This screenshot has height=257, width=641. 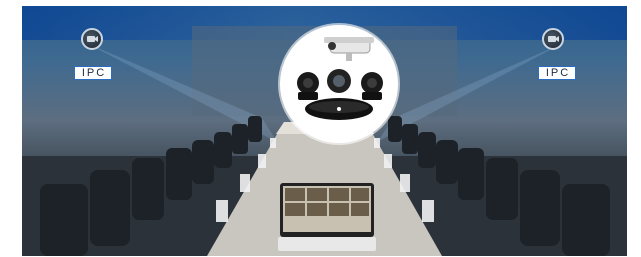 I want to click on bullet-camera-icon, so click(x=349, y=49).